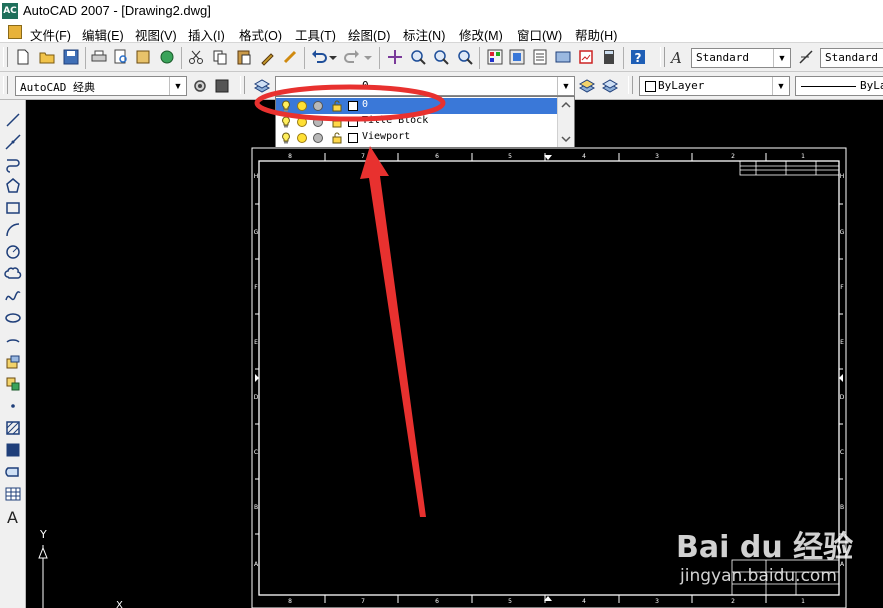  Describe the element at coordinates (256, 232) in the screenshot. I see `zone-letter: G` at that location.